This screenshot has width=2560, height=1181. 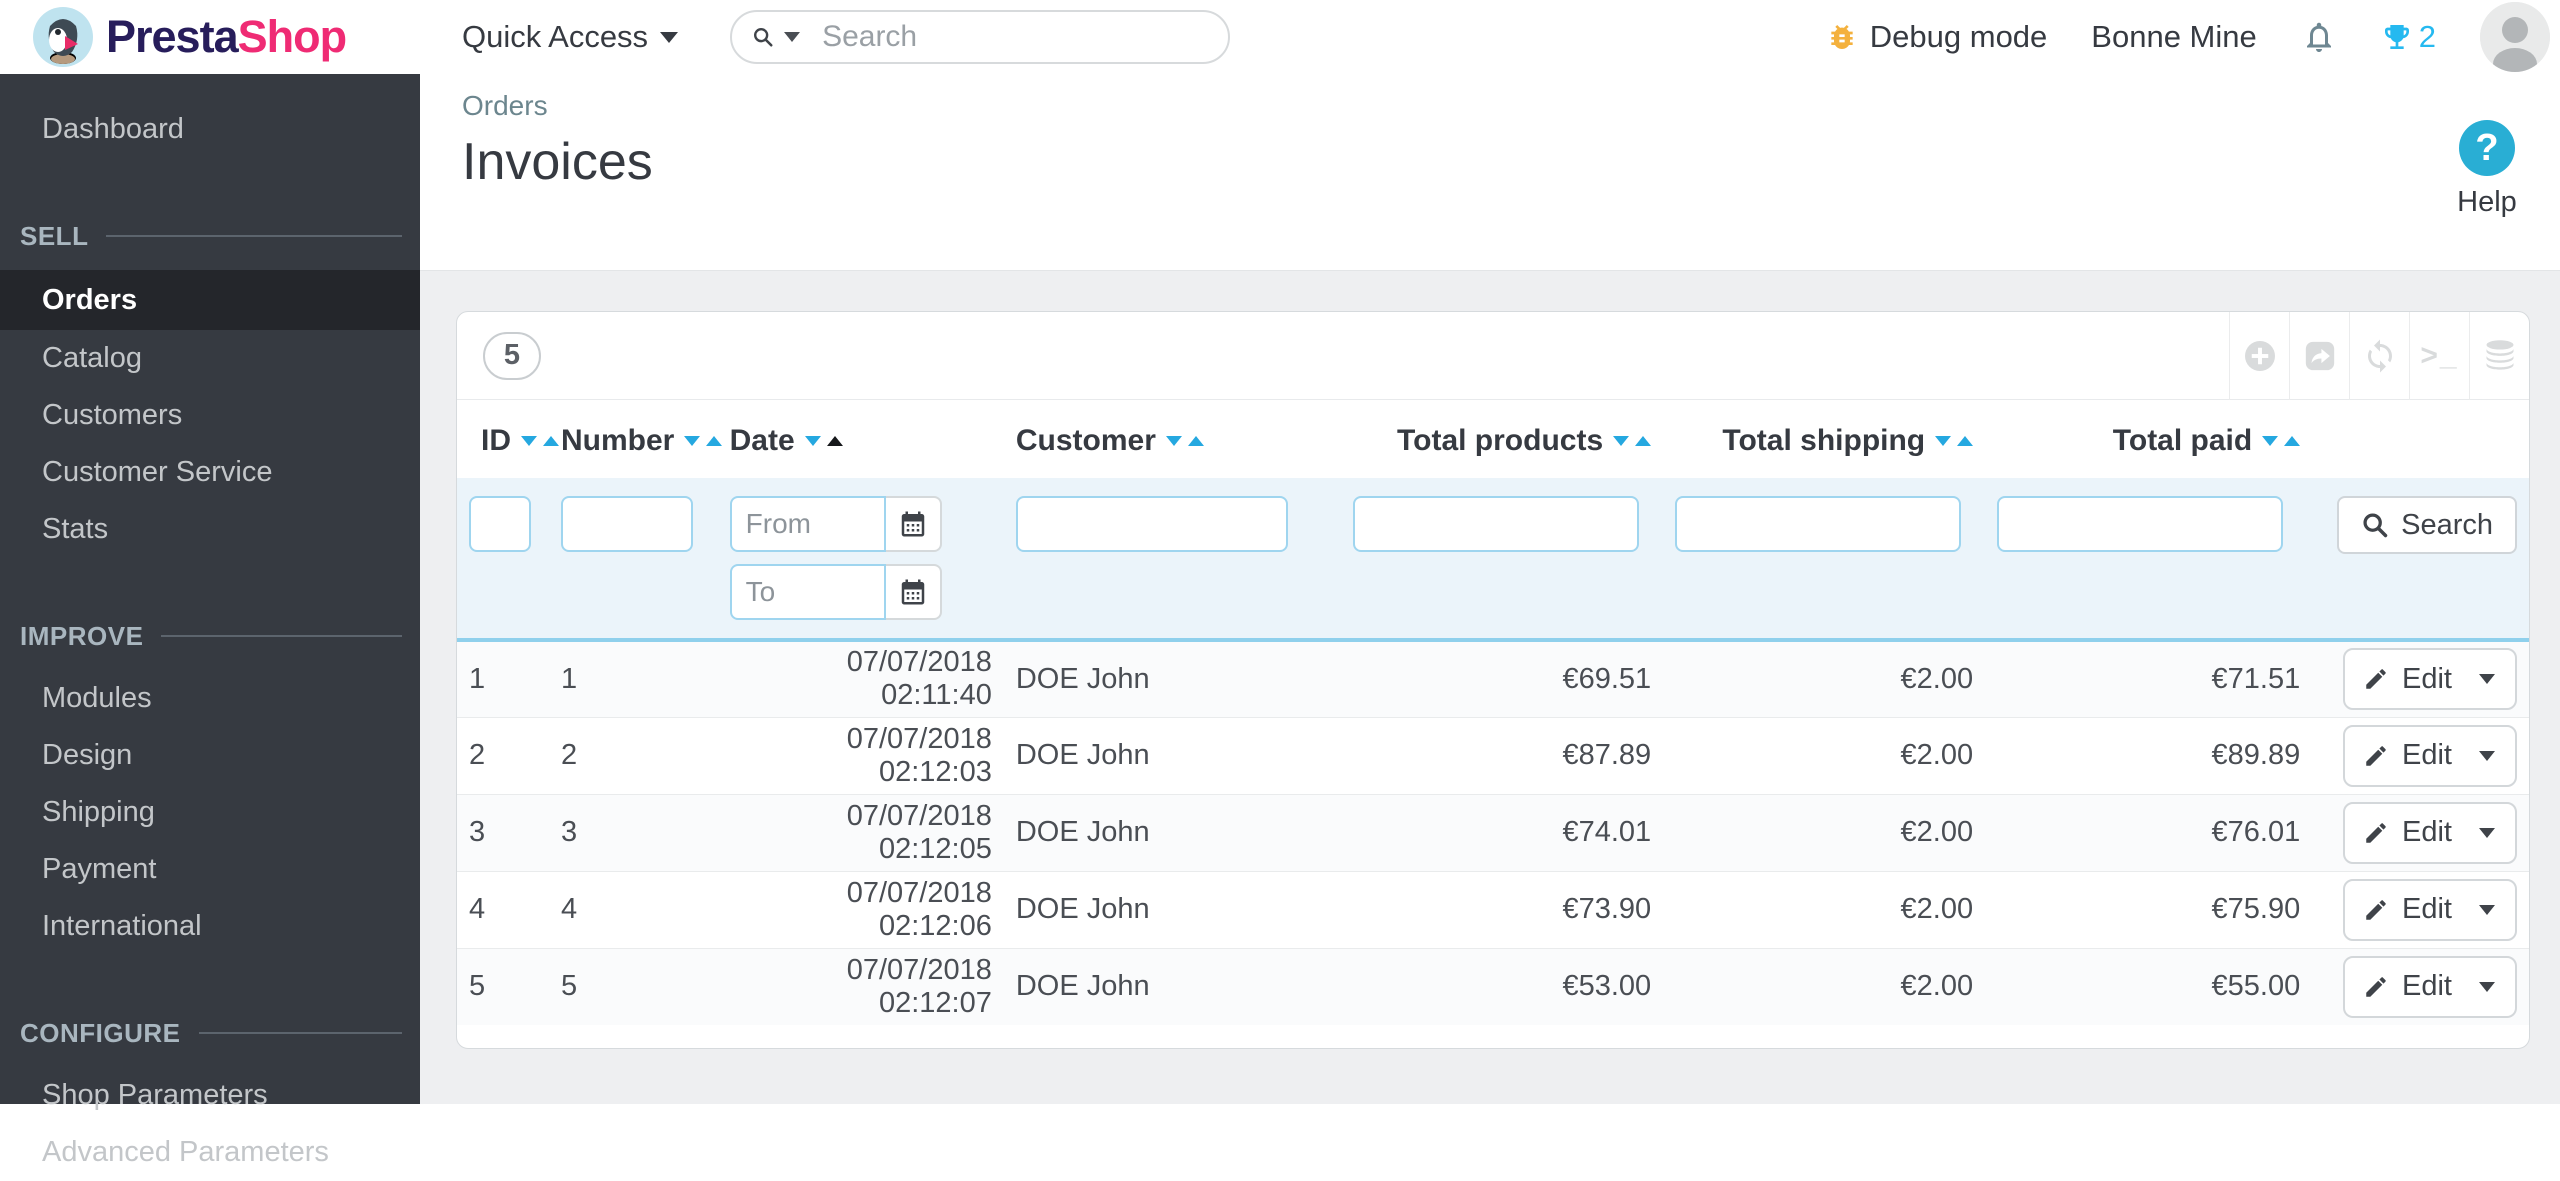 I want to click on search-button: Search, so click(x=2427, y=525).